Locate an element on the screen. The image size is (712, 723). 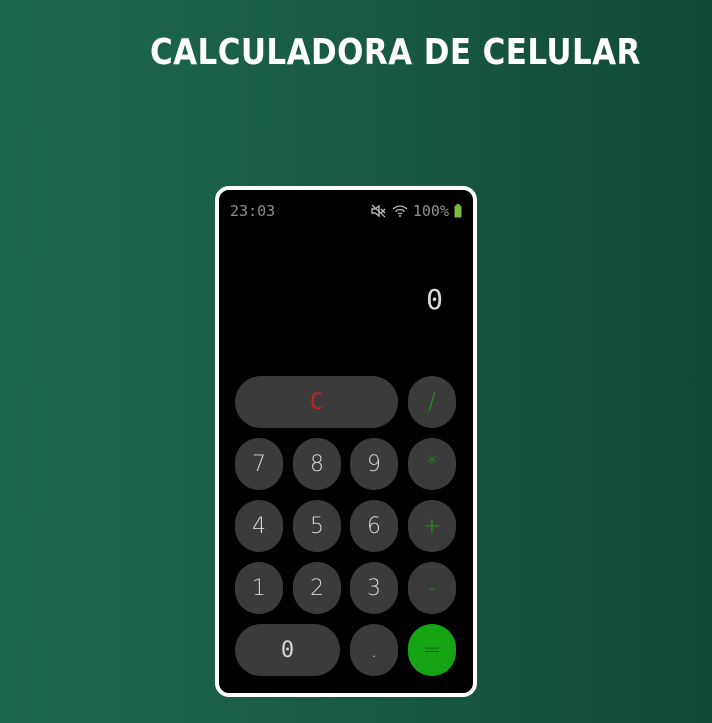
page-title: CALCULADORA DE CELULAR is located at coordinates (395, 52).